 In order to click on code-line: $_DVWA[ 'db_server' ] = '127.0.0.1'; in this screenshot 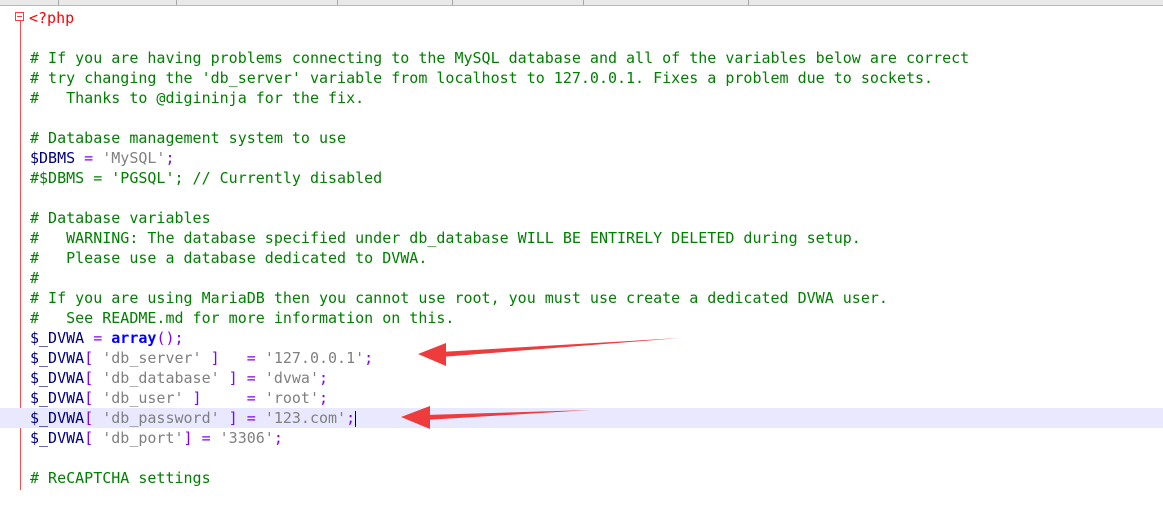, I will do `click(581, 358)`.